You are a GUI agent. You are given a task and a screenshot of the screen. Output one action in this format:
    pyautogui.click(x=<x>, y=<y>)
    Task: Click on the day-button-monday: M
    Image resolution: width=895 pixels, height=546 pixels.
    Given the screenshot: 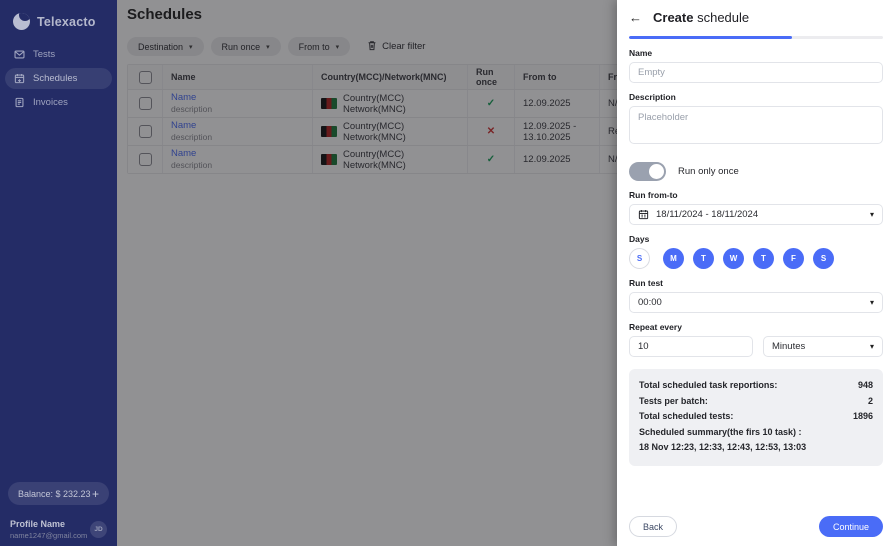 What is the action you would take?
    pyautogui.click(x=673, y=258)
    